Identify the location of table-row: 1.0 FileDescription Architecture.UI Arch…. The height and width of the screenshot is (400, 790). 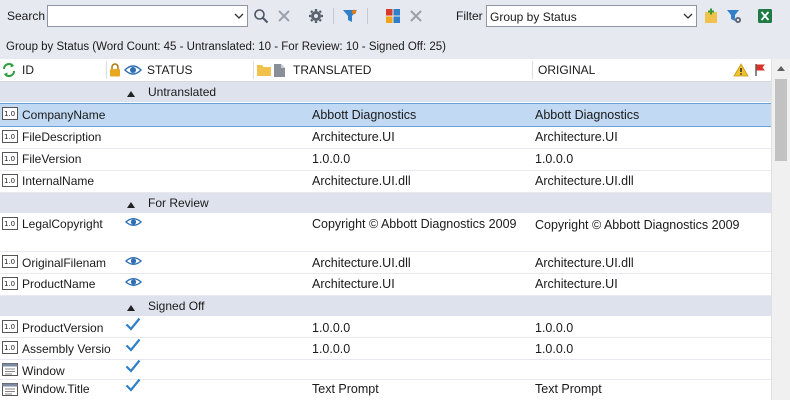
(385, 138).